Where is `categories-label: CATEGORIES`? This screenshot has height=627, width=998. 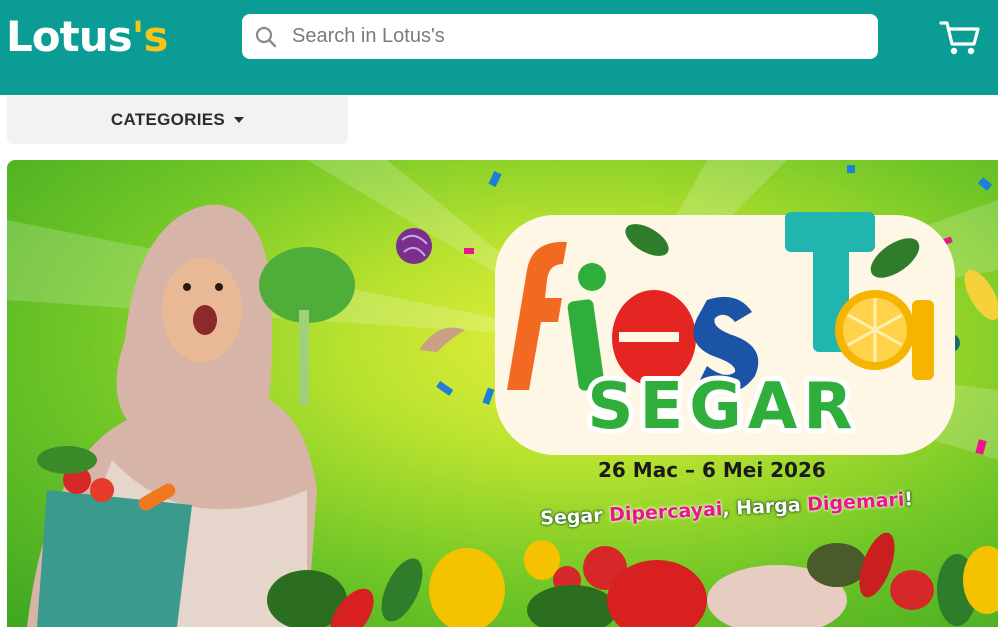 categories-label: CATEGORIES is located at coordinates (168, 119).